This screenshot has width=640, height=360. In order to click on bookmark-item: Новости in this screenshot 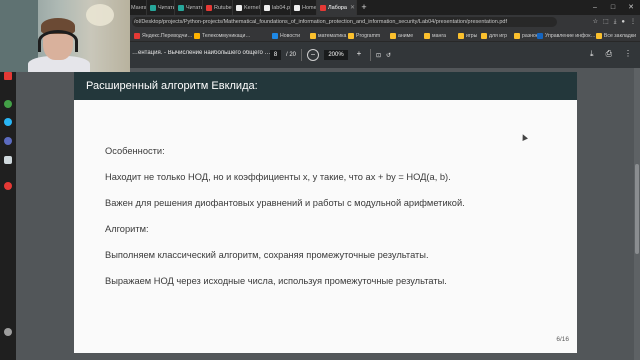, I will do `click(286, 35)`.